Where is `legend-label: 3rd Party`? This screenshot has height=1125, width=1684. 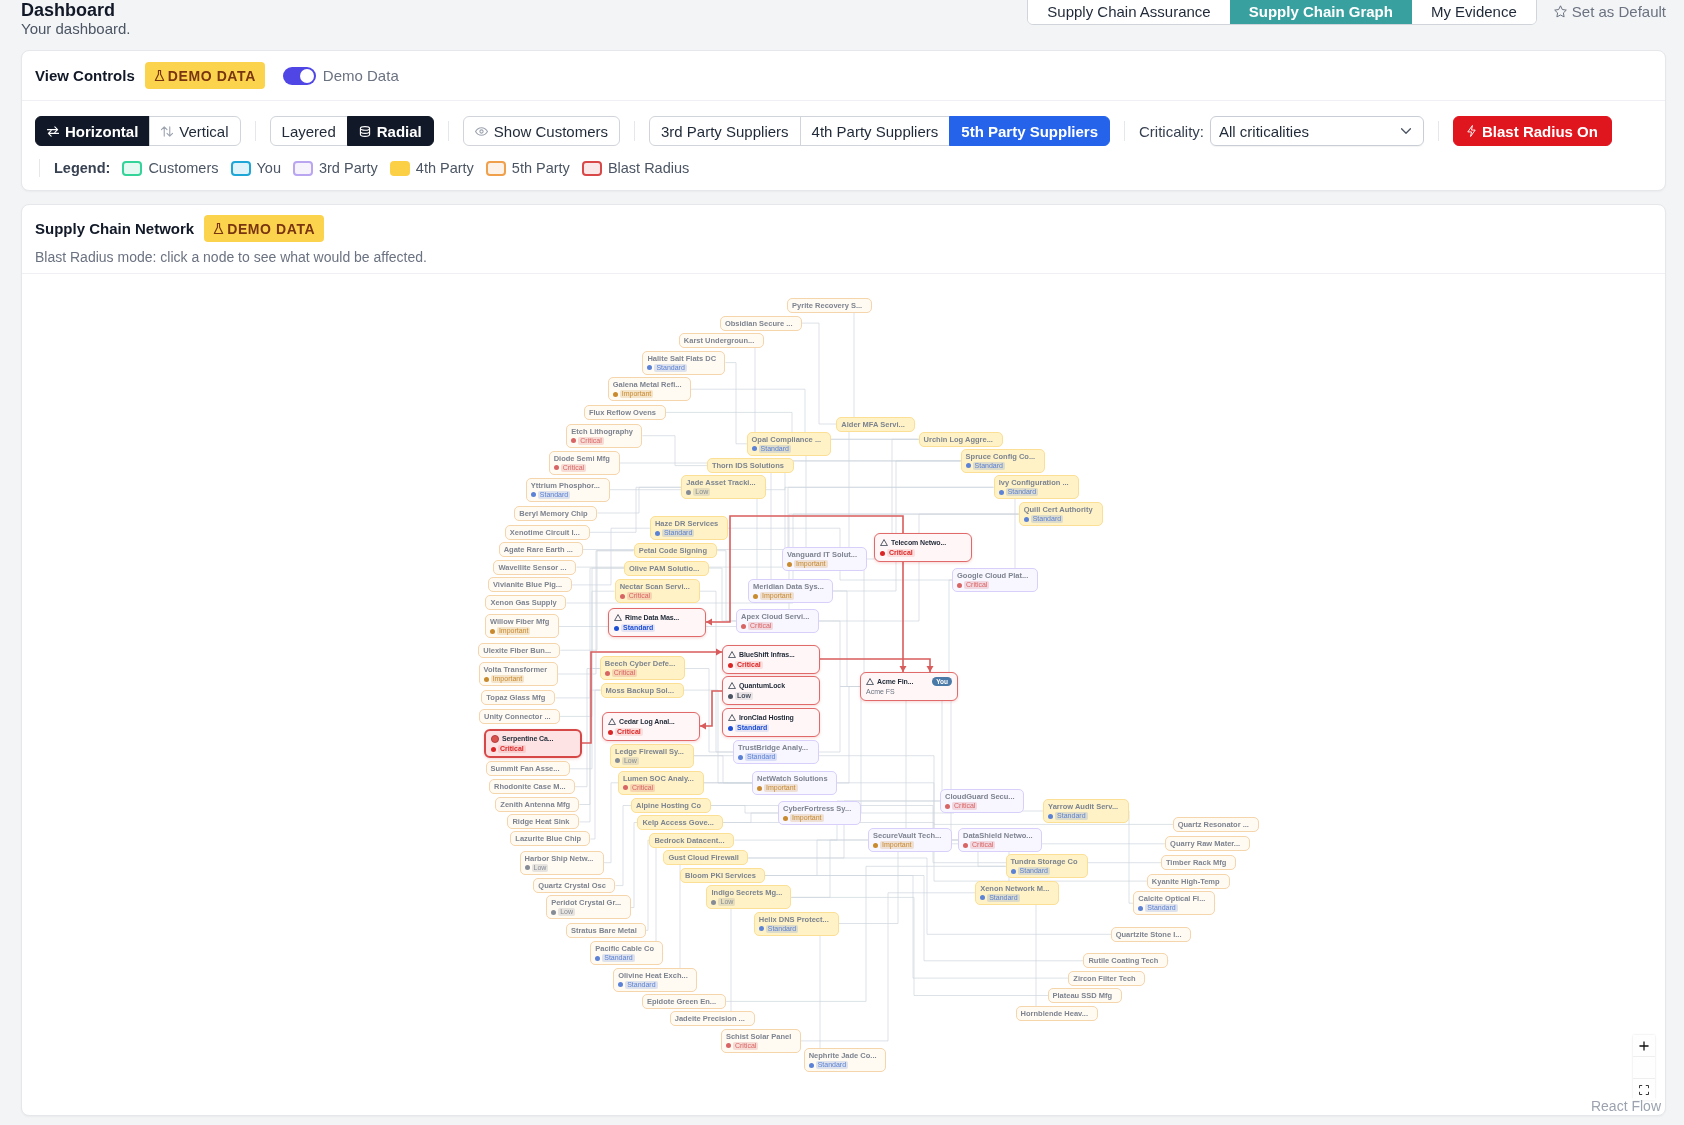
legend-label: 3rd Party is located at coordinates (348, 168).